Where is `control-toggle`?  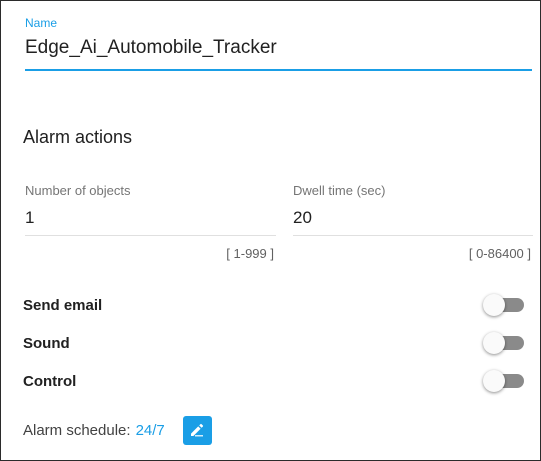
control-toggle is located at coordinates (504, 381).